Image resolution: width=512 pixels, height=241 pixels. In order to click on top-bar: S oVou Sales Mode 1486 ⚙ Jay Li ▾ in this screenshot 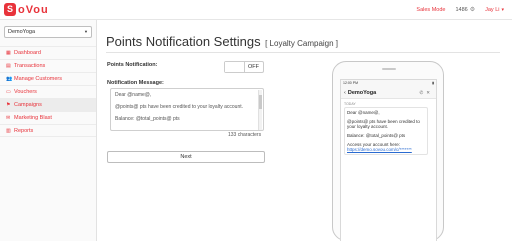, I will do `click(256, 10)`.